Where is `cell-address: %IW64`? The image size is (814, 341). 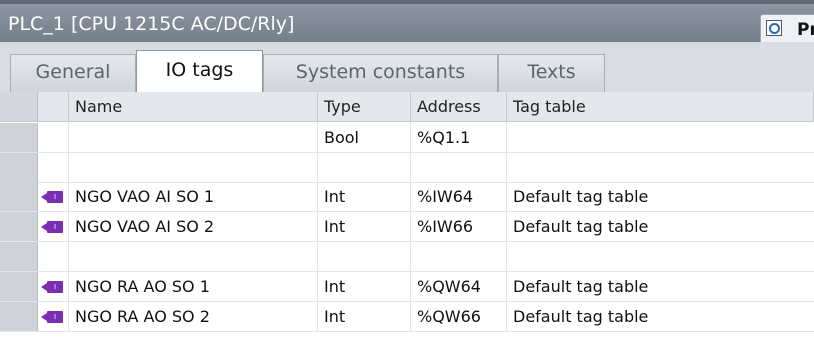 cell-address: %IW64 is located at coordinates (459, 196).